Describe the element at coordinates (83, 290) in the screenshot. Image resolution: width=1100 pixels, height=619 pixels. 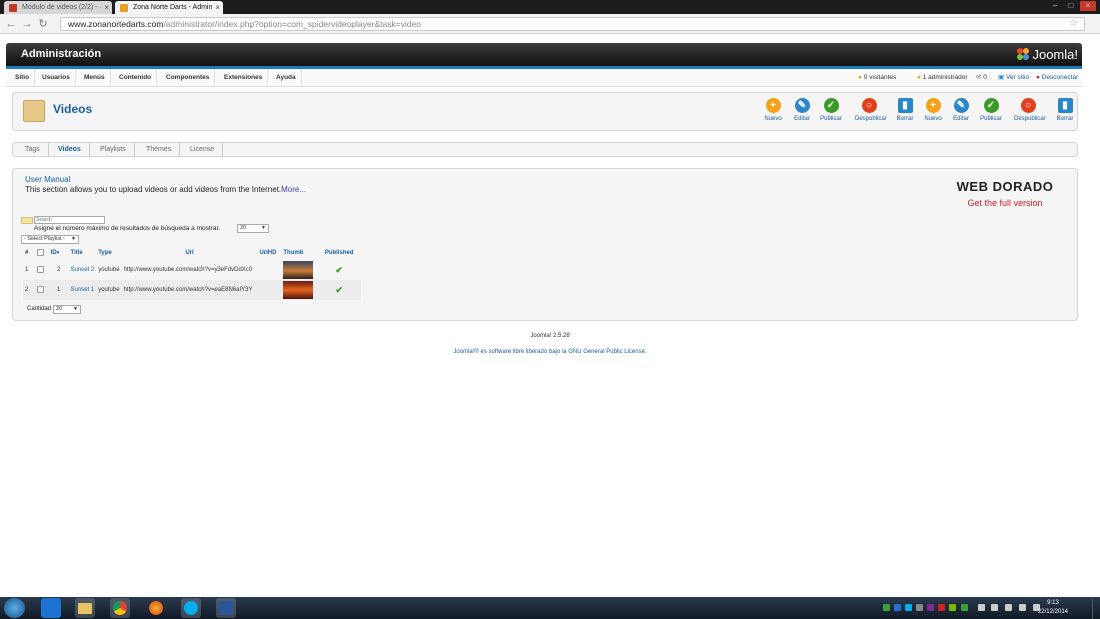
I see `row-title-link: Sunset 1` at that location.